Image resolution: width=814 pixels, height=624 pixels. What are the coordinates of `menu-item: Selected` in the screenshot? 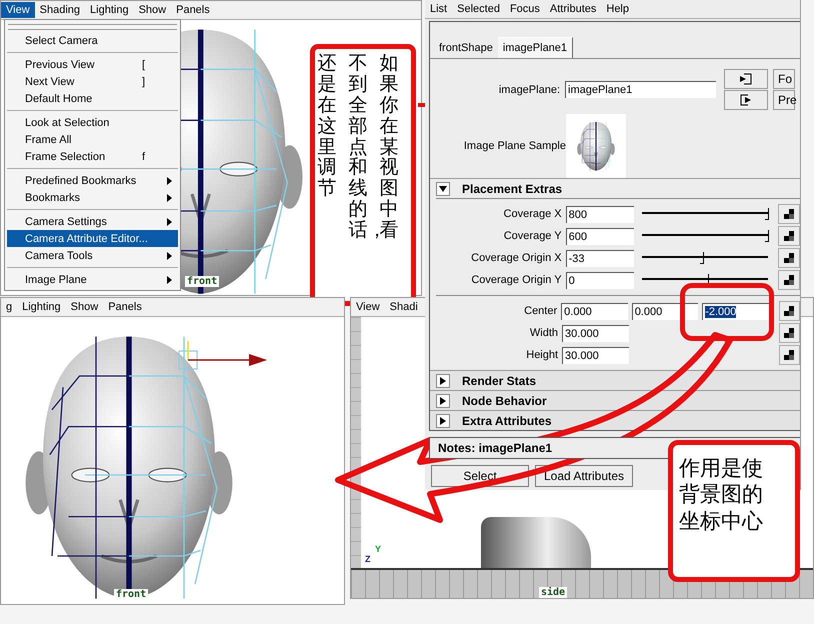 It's located at (478, 9).